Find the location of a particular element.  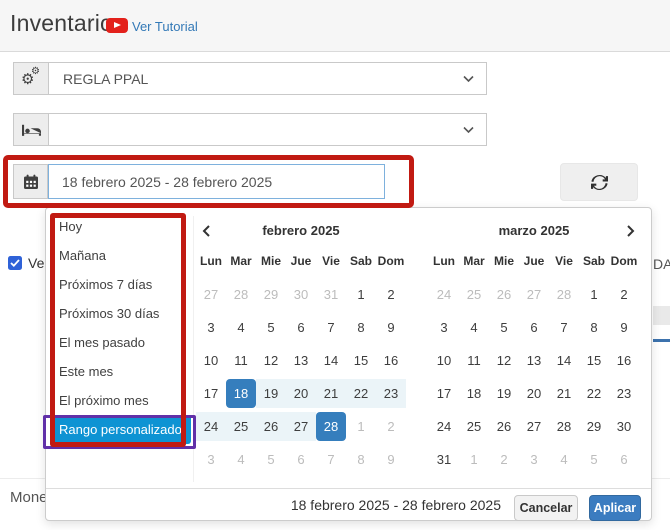

preset-item: Hoy is located at coordinates (120, 226).